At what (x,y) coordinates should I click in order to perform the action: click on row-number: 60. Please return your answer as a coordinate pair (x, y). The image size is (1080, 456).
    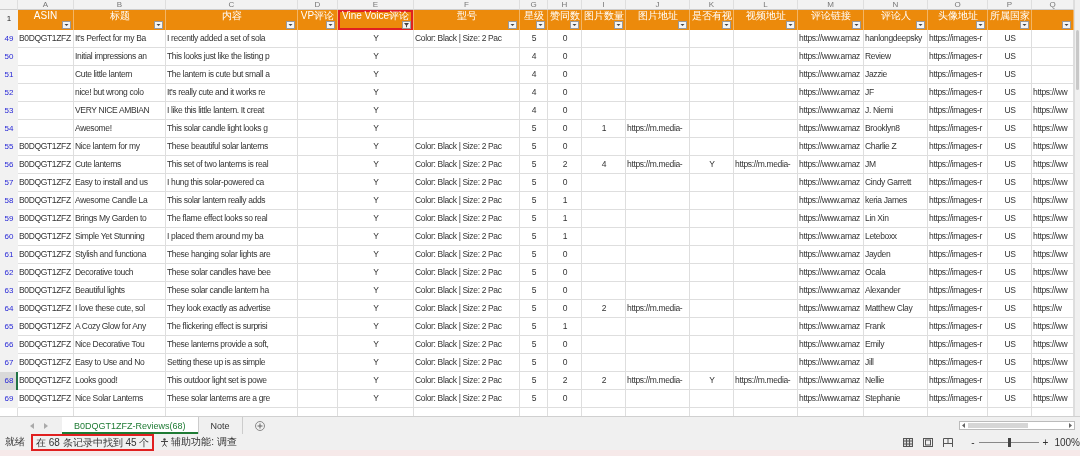
    Looking at the image, I should click on (9, 237).